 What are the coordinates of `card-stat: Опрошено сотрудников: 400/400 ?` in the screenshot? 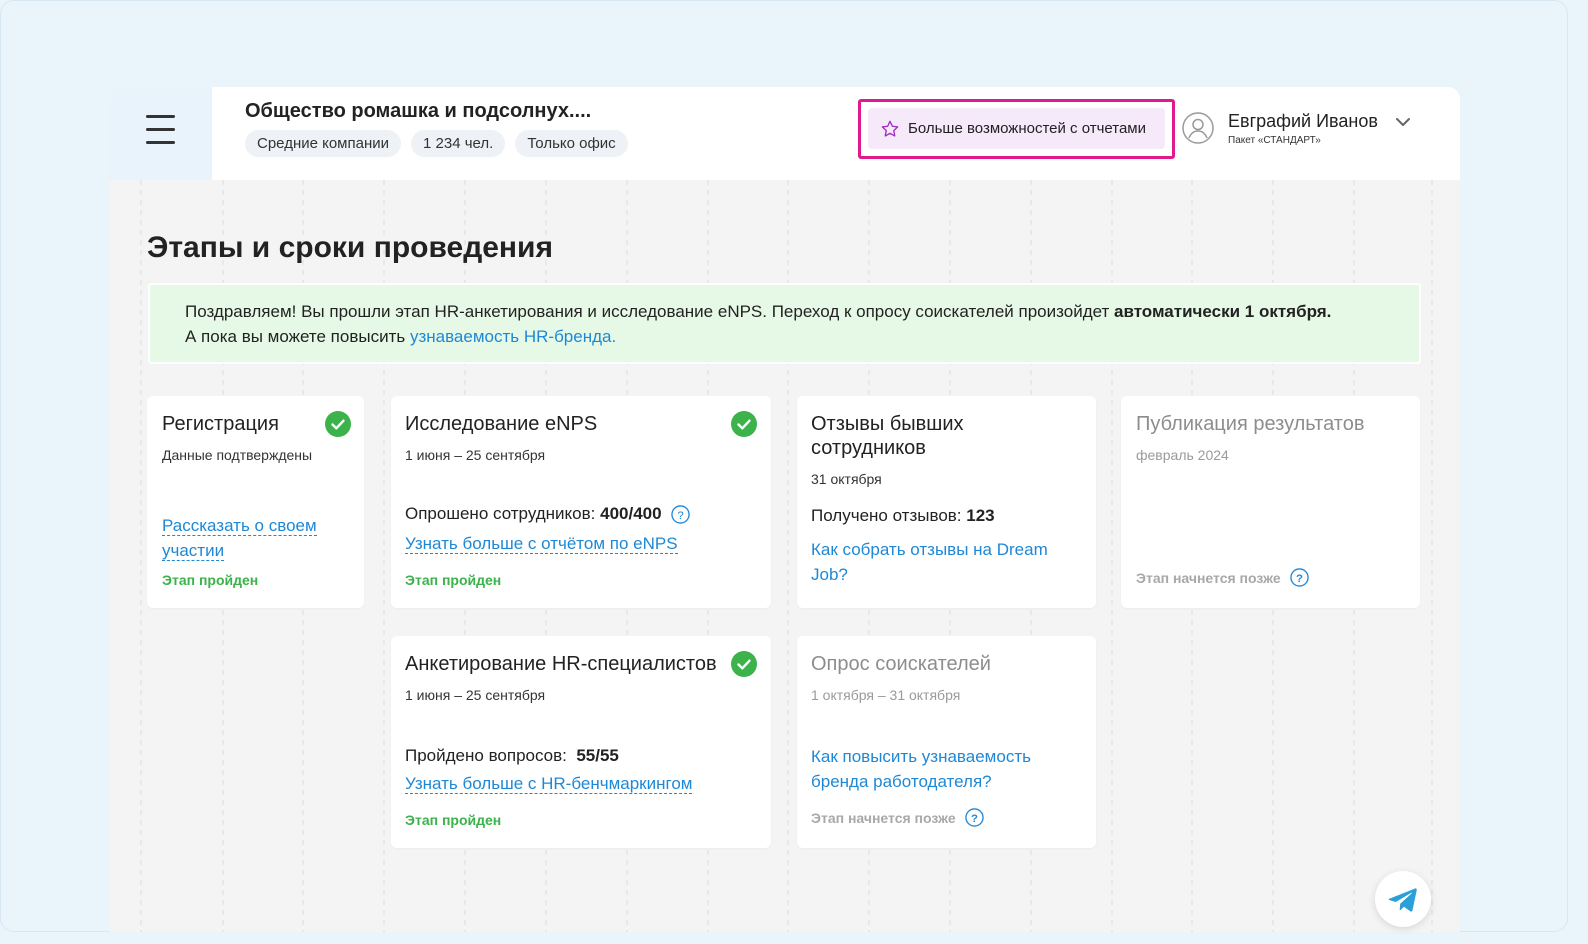 It's located at (547, 514).